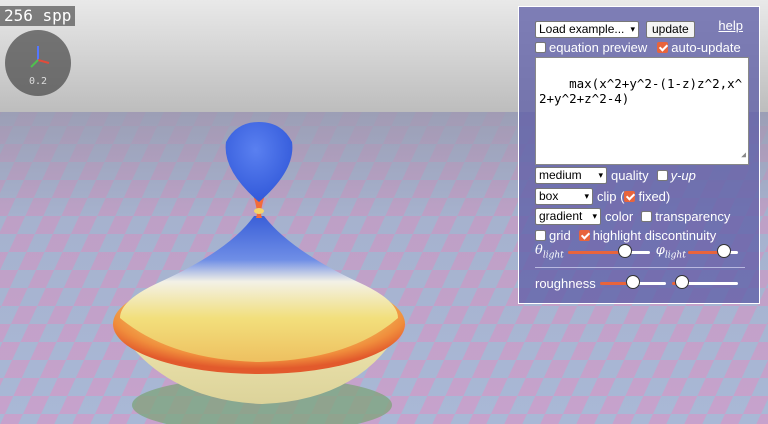 The image size is (768, 424). What do you see at coordinates (38, 63) in the screenshot?
I see `axes-orientation-widget: 0.2` at bounding box center [38, 63].